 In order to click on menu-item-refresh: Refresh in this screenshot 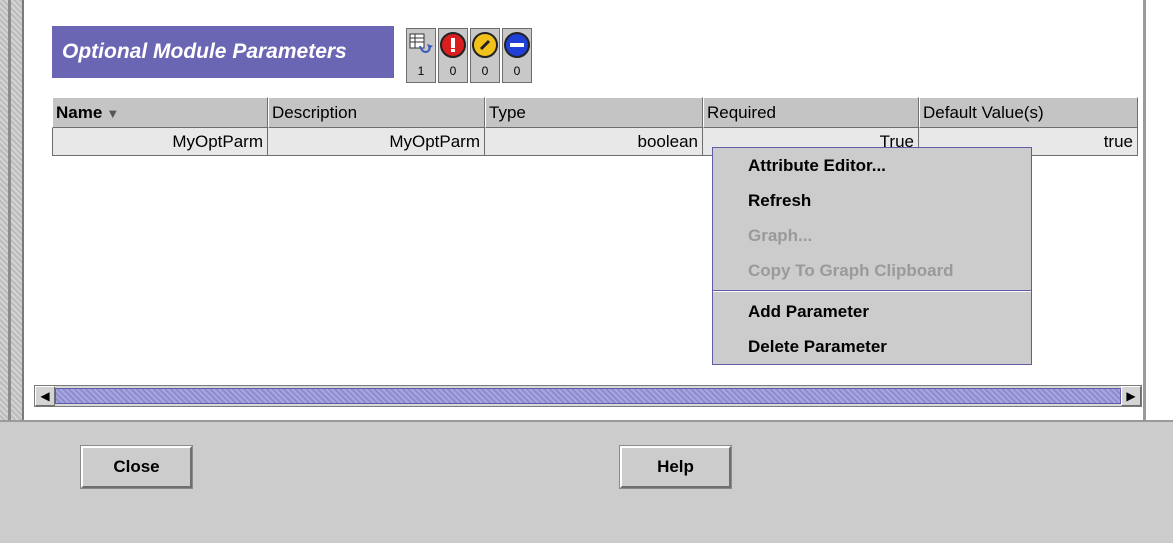, I will do `click(872, 200)`.